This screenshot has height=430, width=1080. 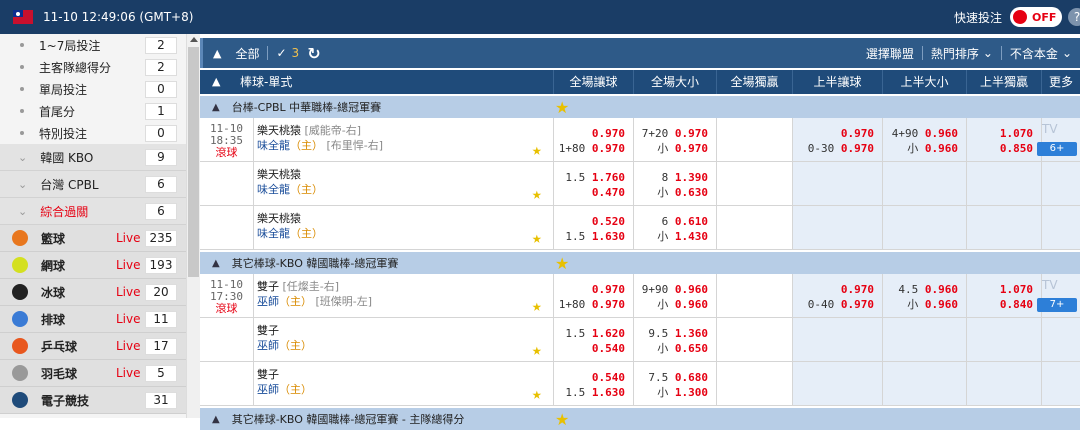 I want to click on sidebar-scrollbar, so click(x=193, y=226).